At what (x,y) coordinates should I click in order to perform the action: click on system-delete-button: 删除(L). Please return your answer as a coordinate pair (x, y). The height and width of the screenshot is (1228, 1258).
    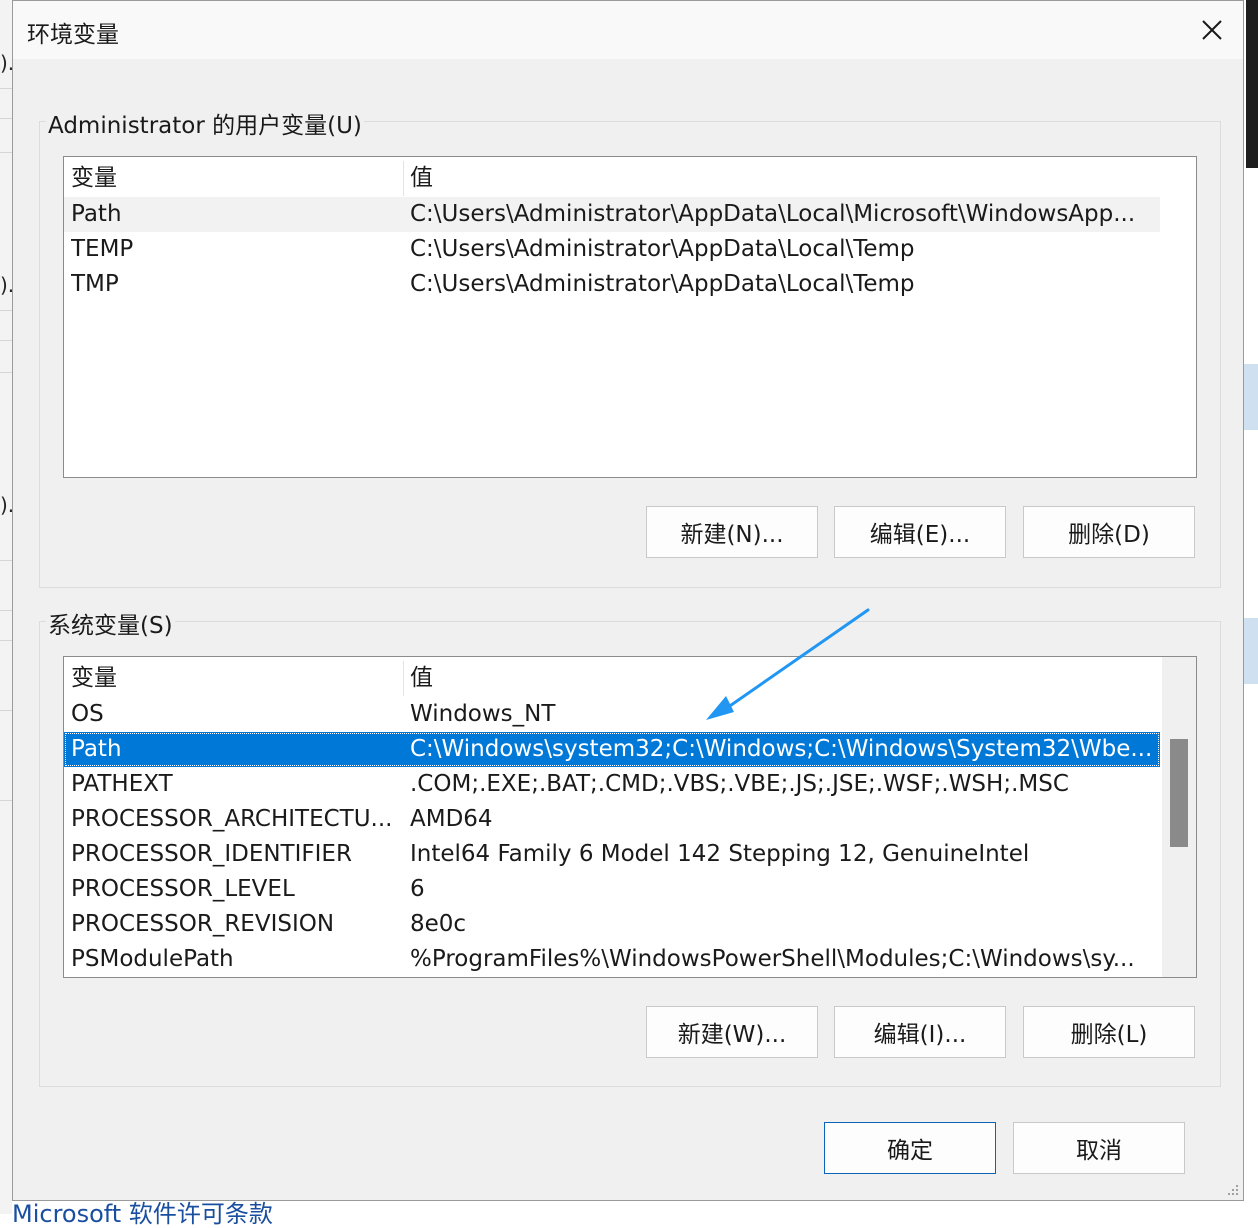
    Looking at the image, I should click on (1109, 1032).